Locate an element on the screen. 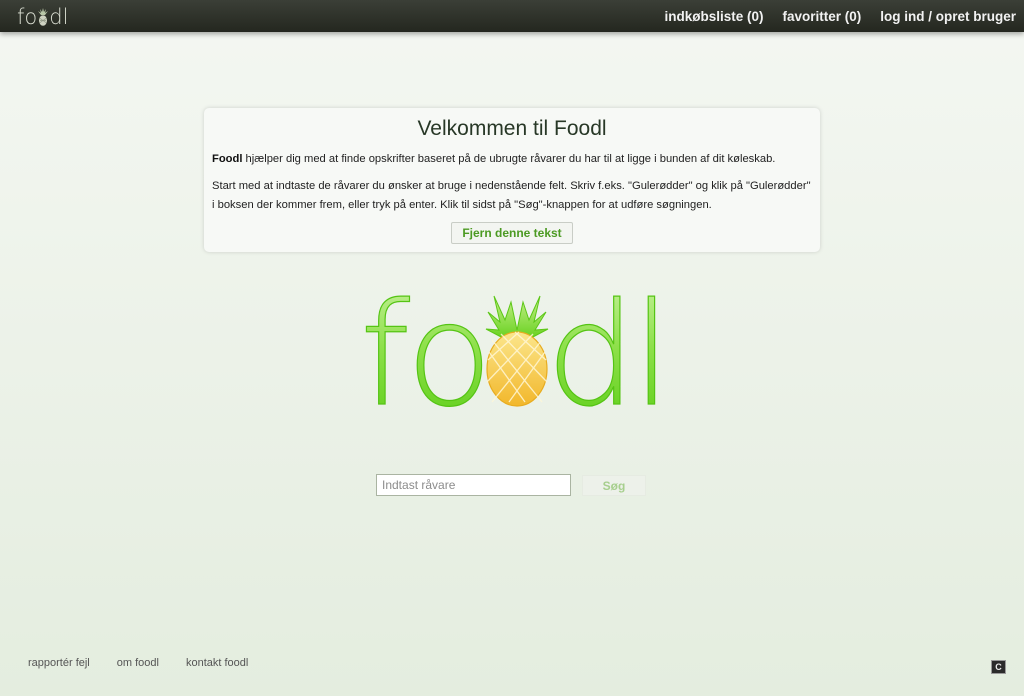 Image resolution: width=1024 pixels, height=696 pixels. foodl-logo: fo dl is located at coordinates (513, 346).